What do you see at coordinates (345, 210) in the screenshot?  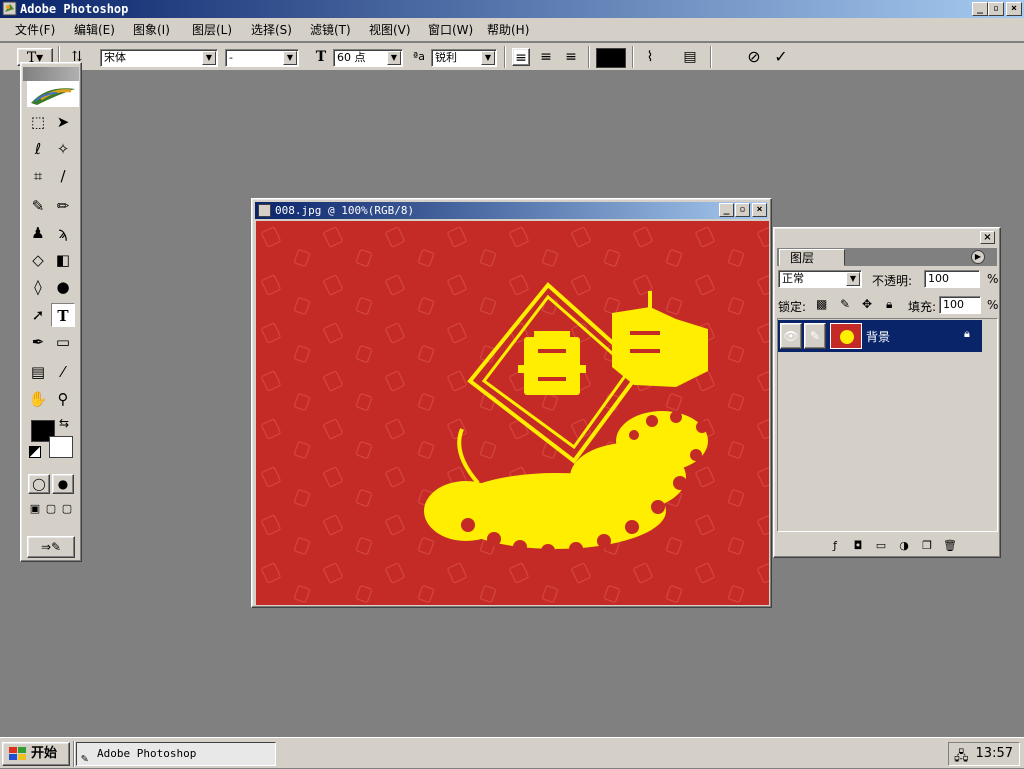 I see `document-title: 008.jpg @ 100%(RGB/8)` at bounding box center [345, 210].